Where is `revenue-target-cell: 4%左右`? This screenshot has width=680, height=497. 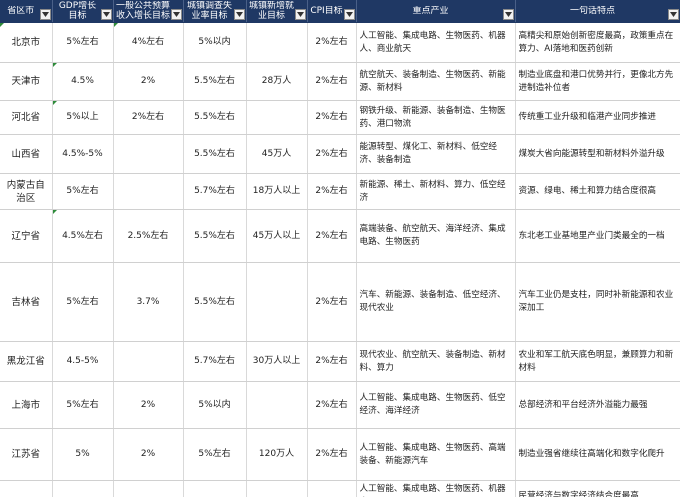 revenue-target-cell: 4%左右 is located at coordinates (148, 42).